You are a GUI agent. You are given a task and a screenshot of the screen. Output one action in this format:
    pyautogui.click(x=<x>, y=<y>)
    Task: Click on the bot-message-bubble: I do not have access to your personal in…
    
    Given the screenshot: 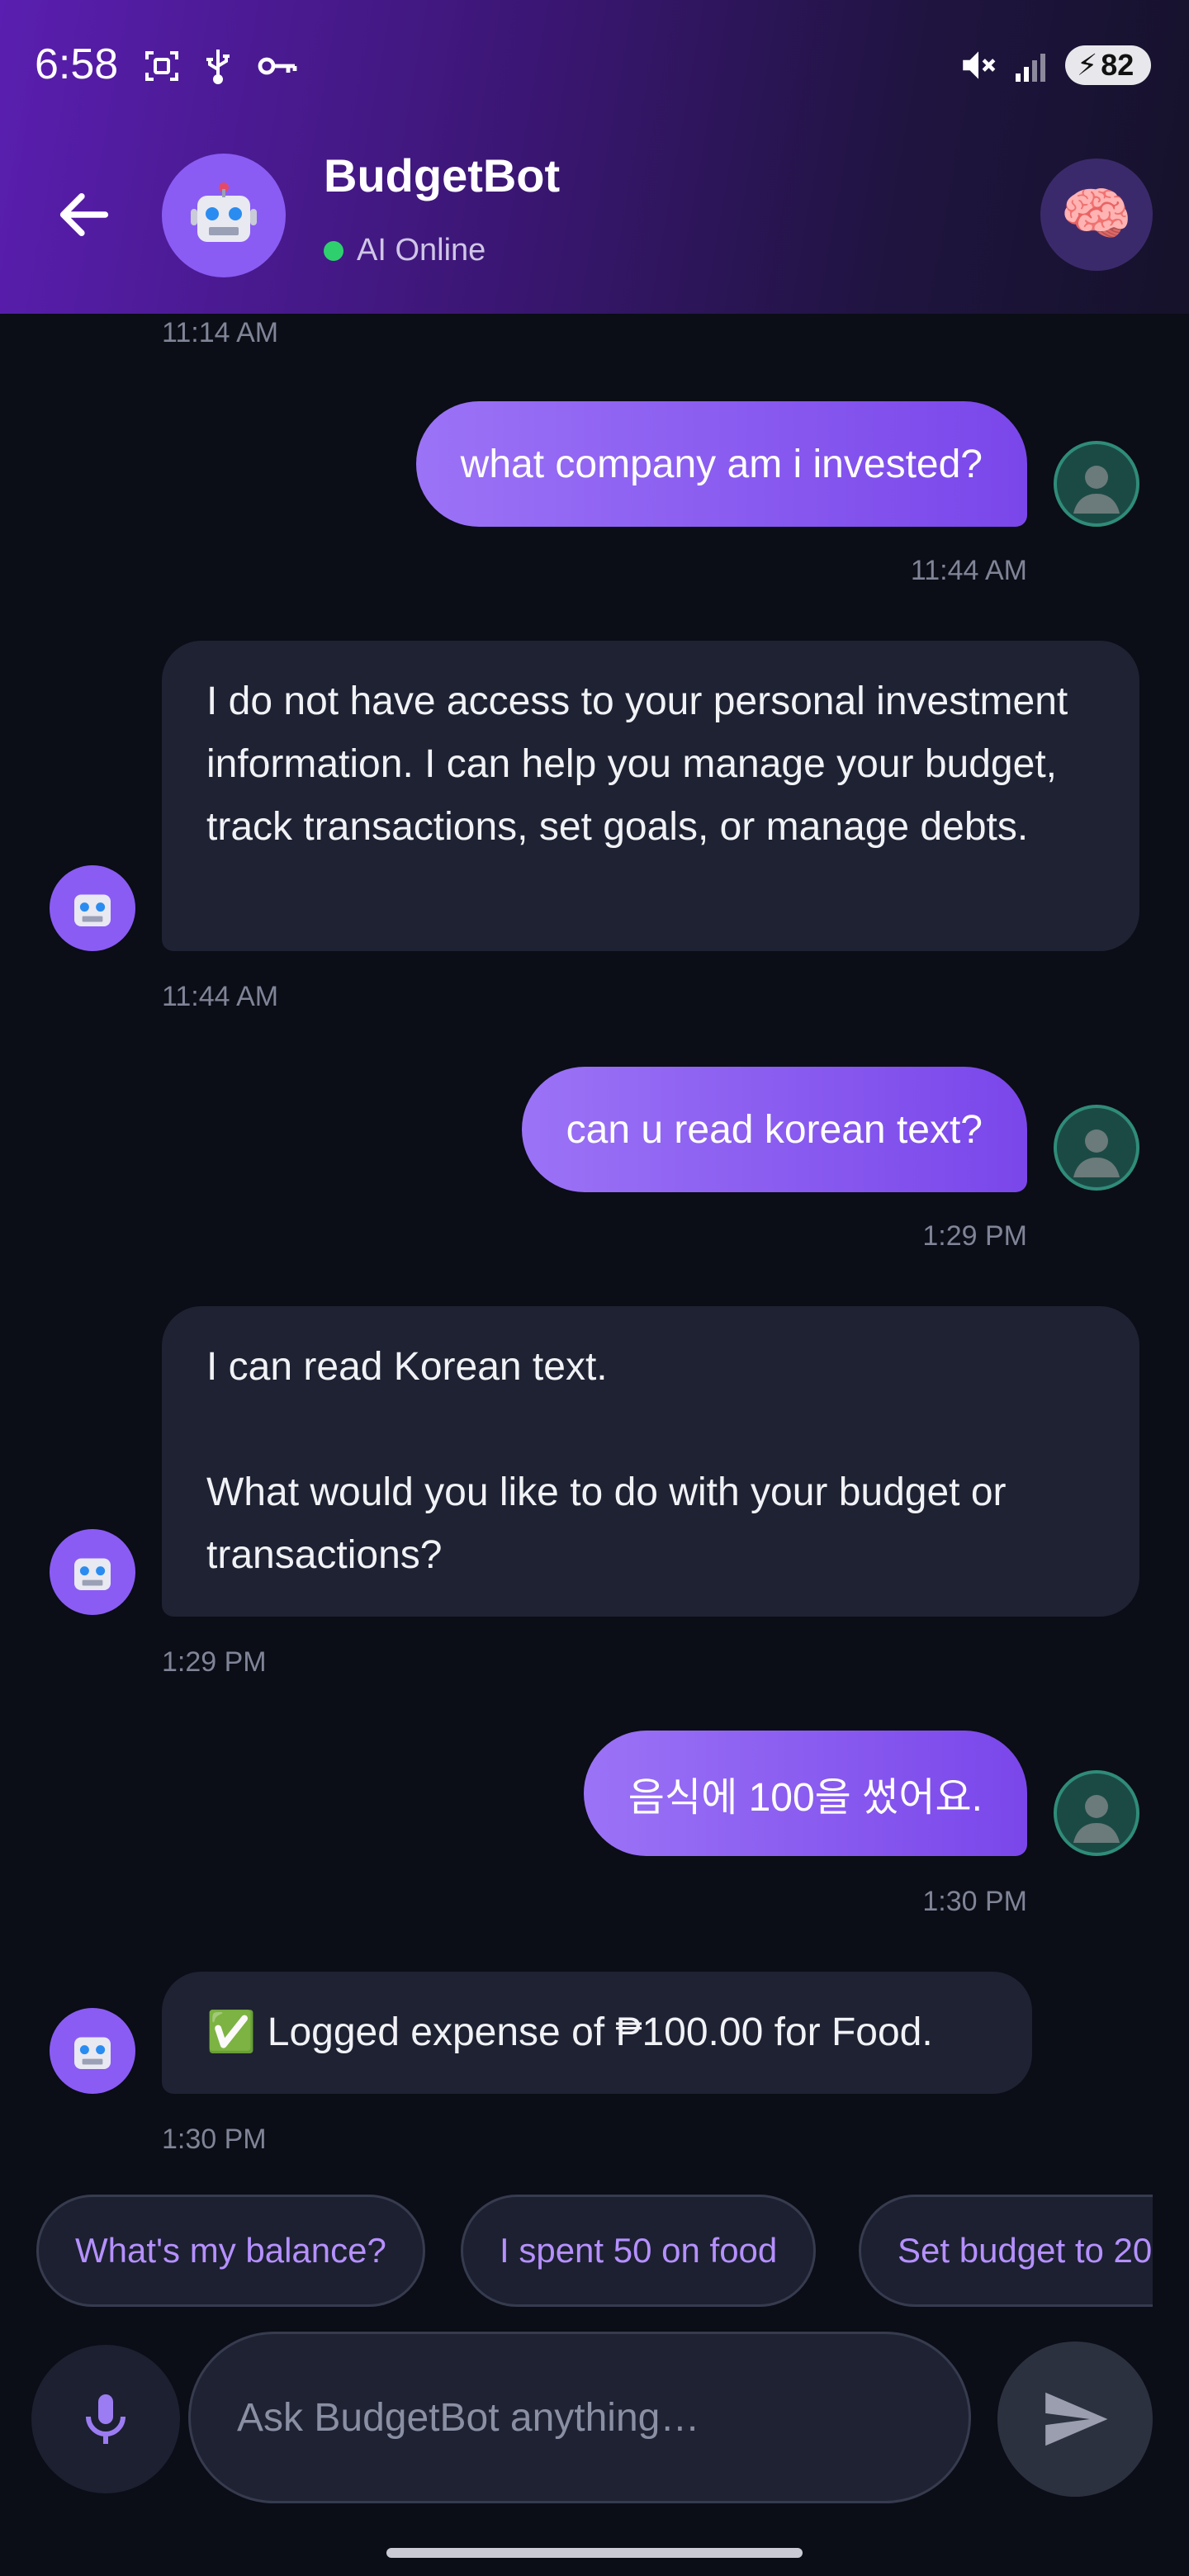 What is the action you would take?
    pyautogui.click(x=650, y=796)
    